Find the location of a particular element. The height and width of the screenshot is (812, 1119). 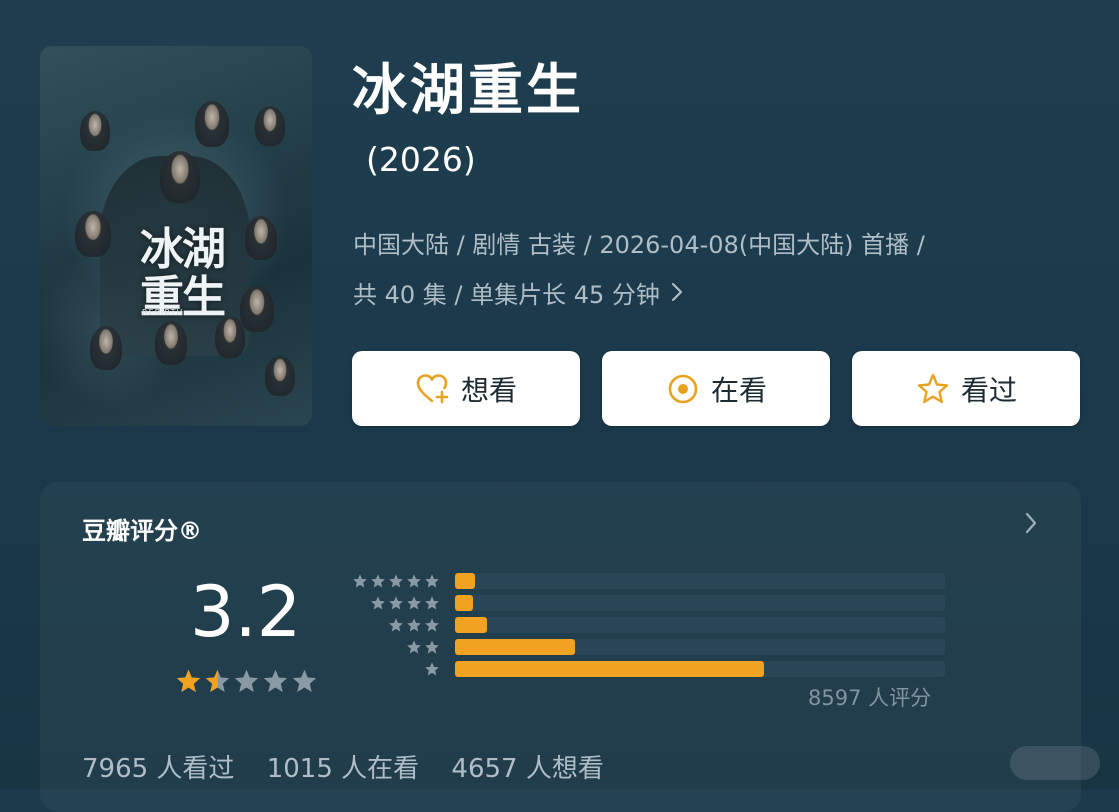

watching-button: 在看 is located at coordinates (716, 388).